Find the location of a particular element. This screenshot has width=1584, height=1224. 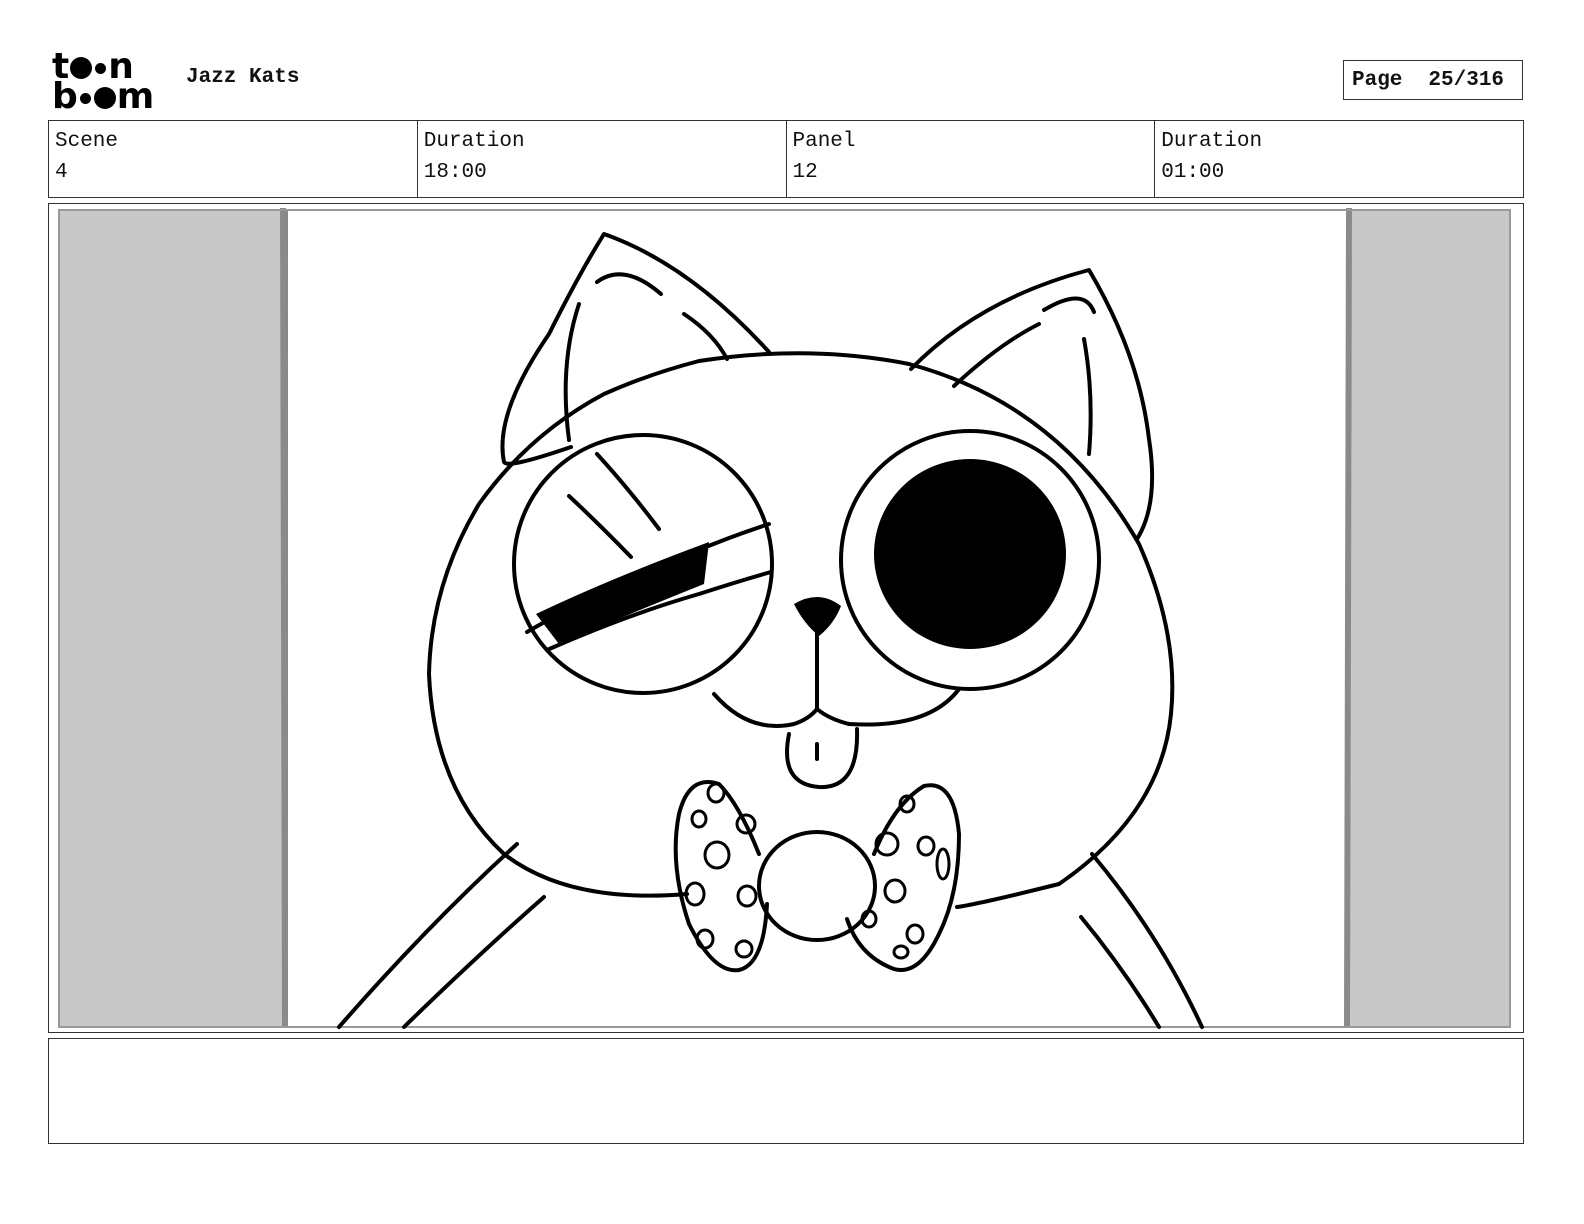

page-indicator: Page 25/316 is located at coordinates (1433, 80).